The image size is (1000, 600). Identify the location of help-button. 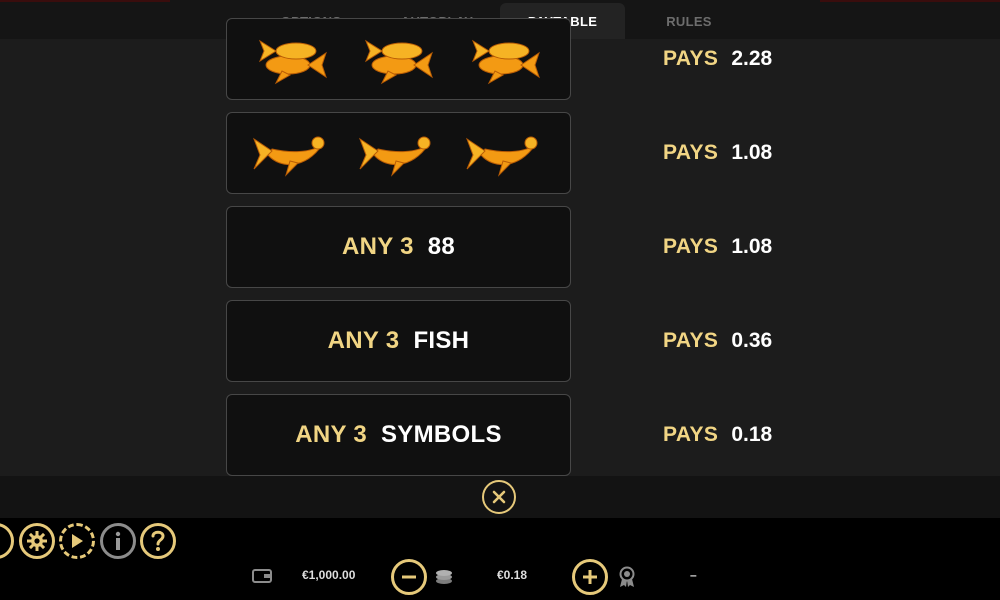
(158, 541).